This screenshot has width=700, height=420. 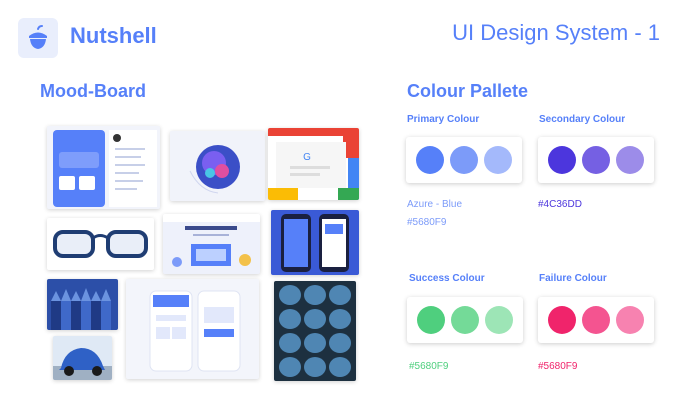 I want to click on success-swatch-card, so click(x=465, y=320).